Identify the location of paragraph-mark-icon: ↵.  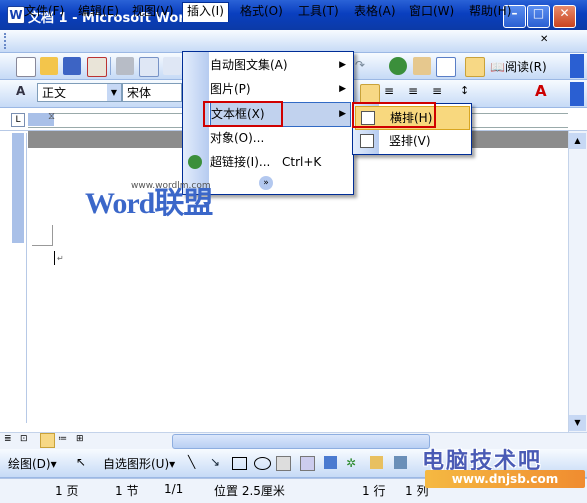
(60, 258).